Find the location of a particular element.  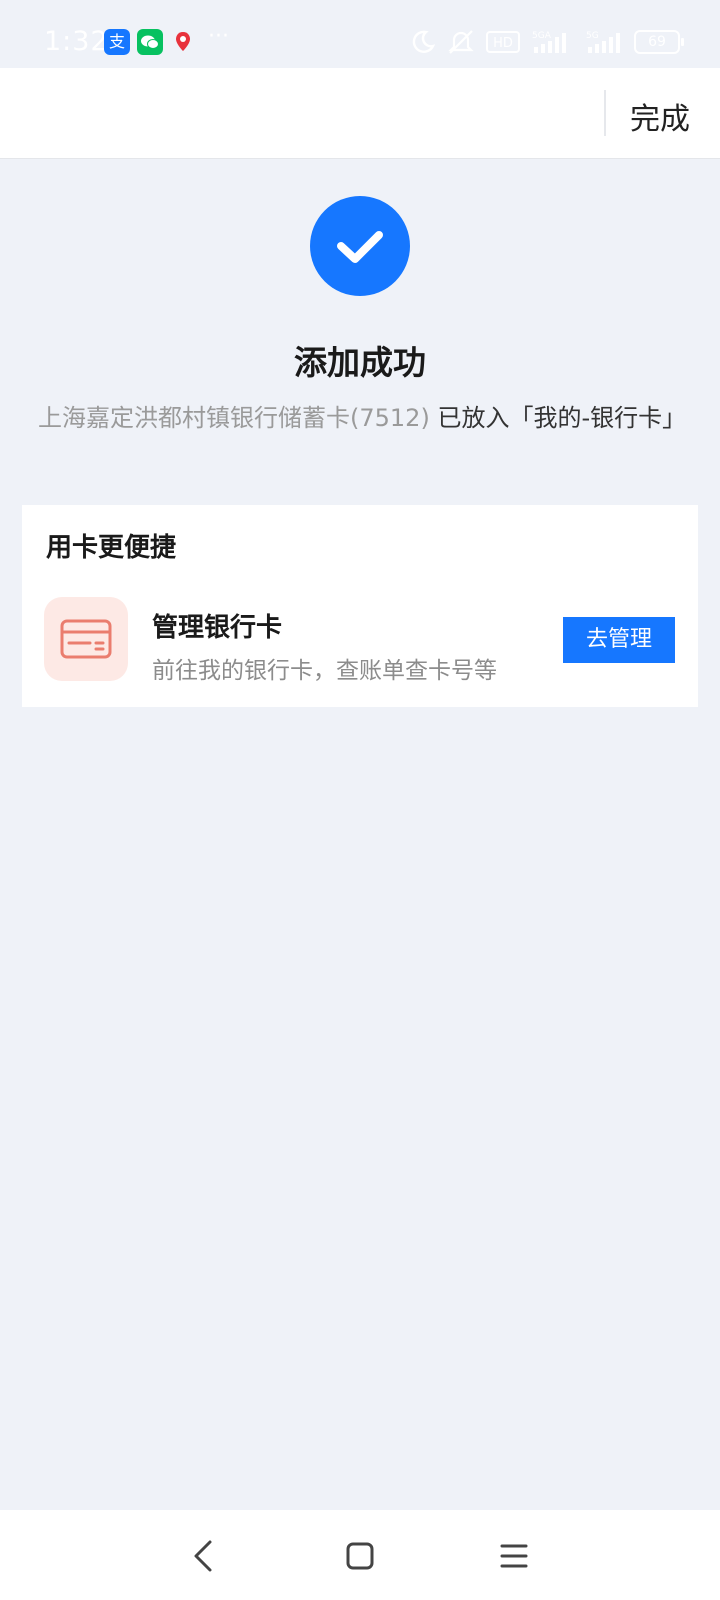

status-indicators: HD 5GA 5G 69 is located at coordinates (547, 42).